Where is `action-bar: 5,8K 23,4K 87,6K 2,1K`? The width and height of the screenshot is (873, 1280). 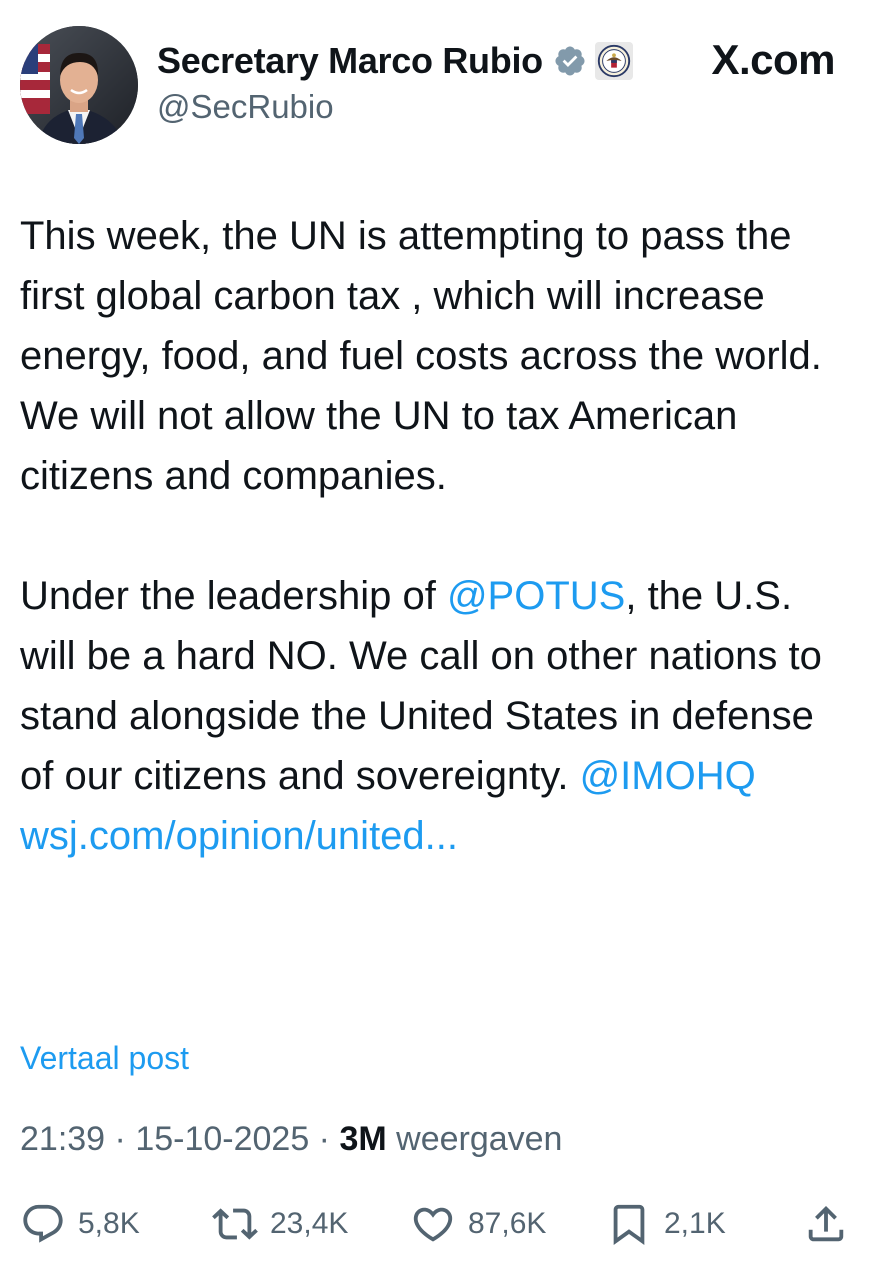 action-bar: 5,8K 23,4K 87,6K 2,1K is located at coordinates (436, 1224).